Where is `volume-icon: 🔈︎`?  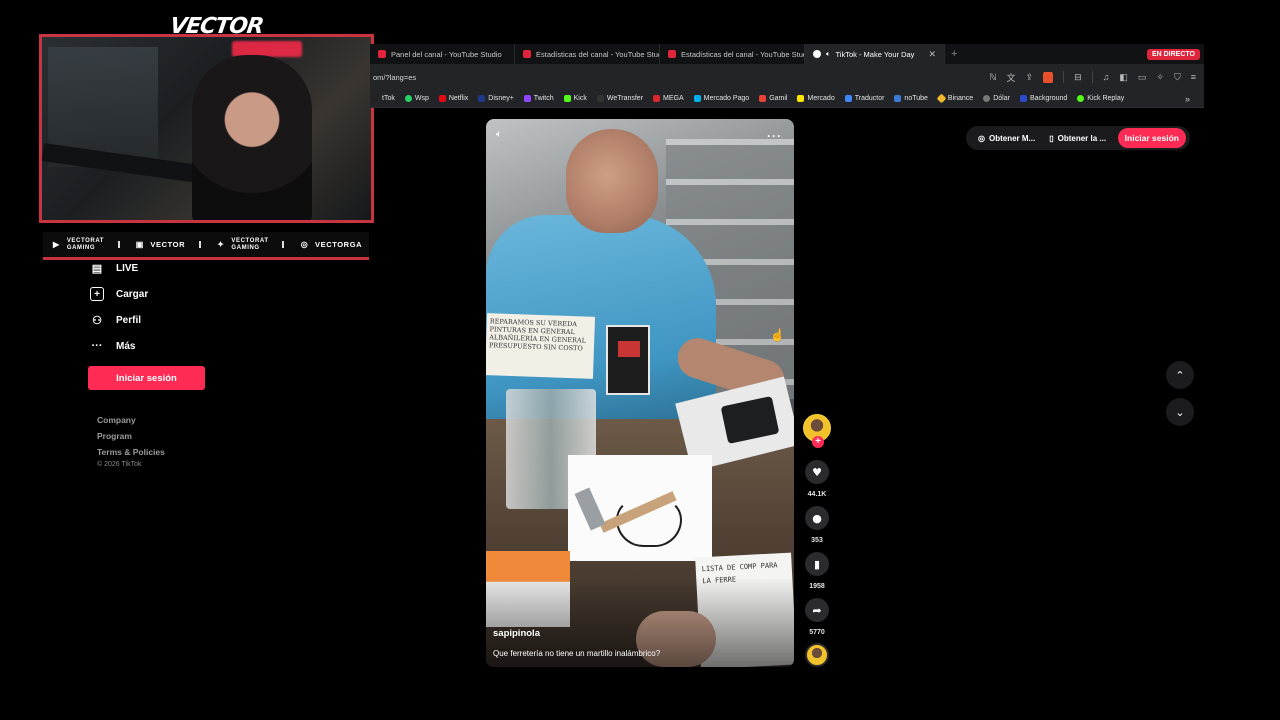 volume-icon: 🔈︎ is located at coordinates (499, 134).